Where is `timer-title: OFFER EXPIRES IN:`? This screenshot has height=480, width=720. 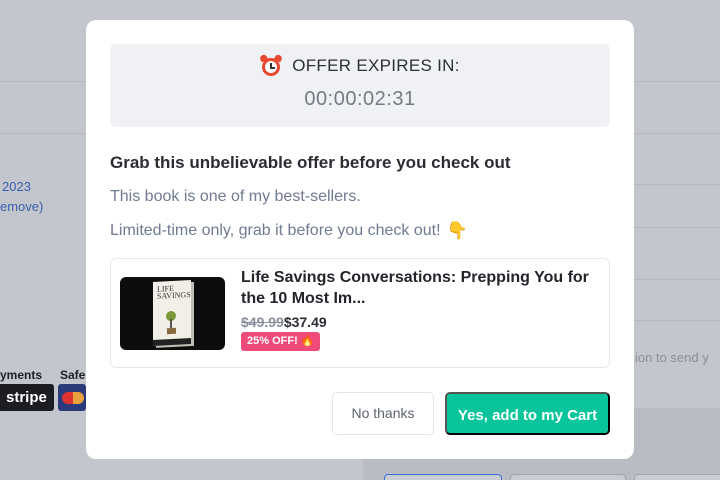 timer-title: OFFER EXPIRES IN: is located at coordinates (376, 65).